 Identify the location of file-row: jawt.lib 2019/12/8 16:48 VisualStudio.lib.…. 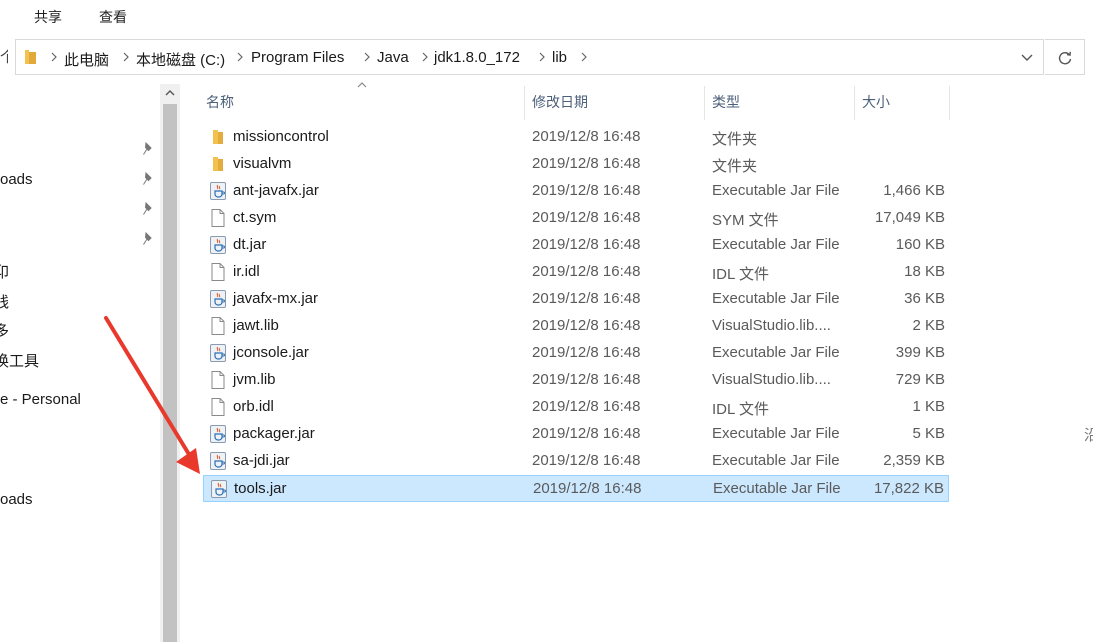
(576, 326).